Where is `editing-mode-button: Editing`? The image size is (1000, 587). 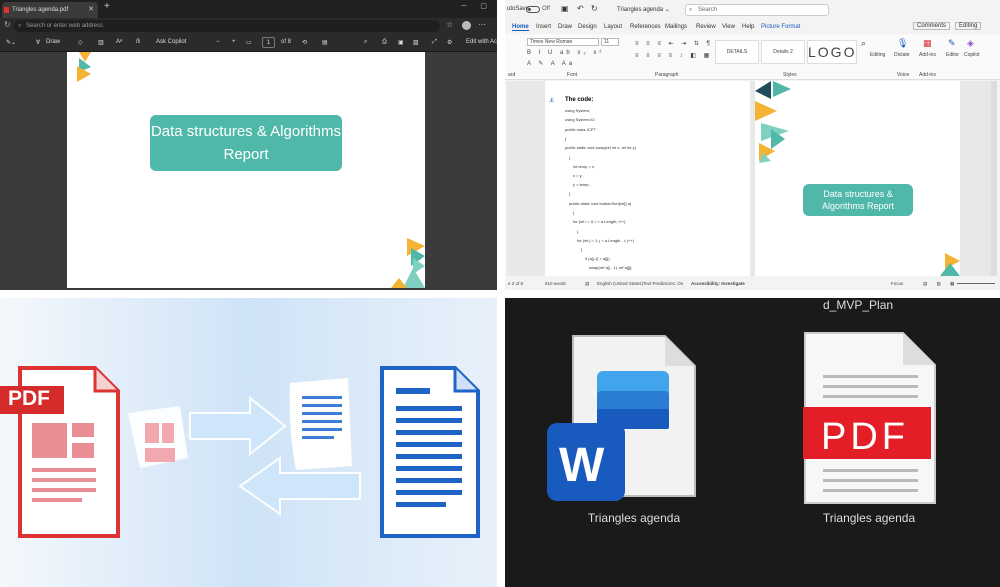
editing-mode-button: Editing is located at coordinates (968, 26).